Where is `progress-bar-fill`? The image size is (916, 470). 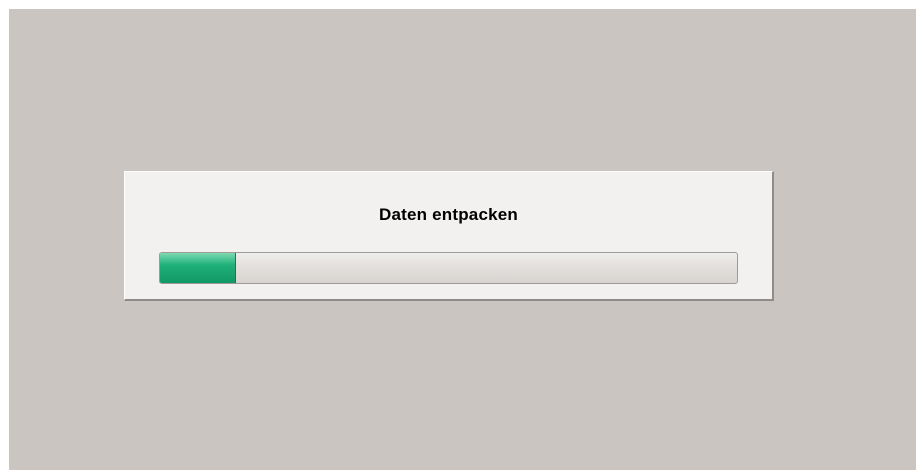 progress-bar-fill is located at coordinates (198, 268).